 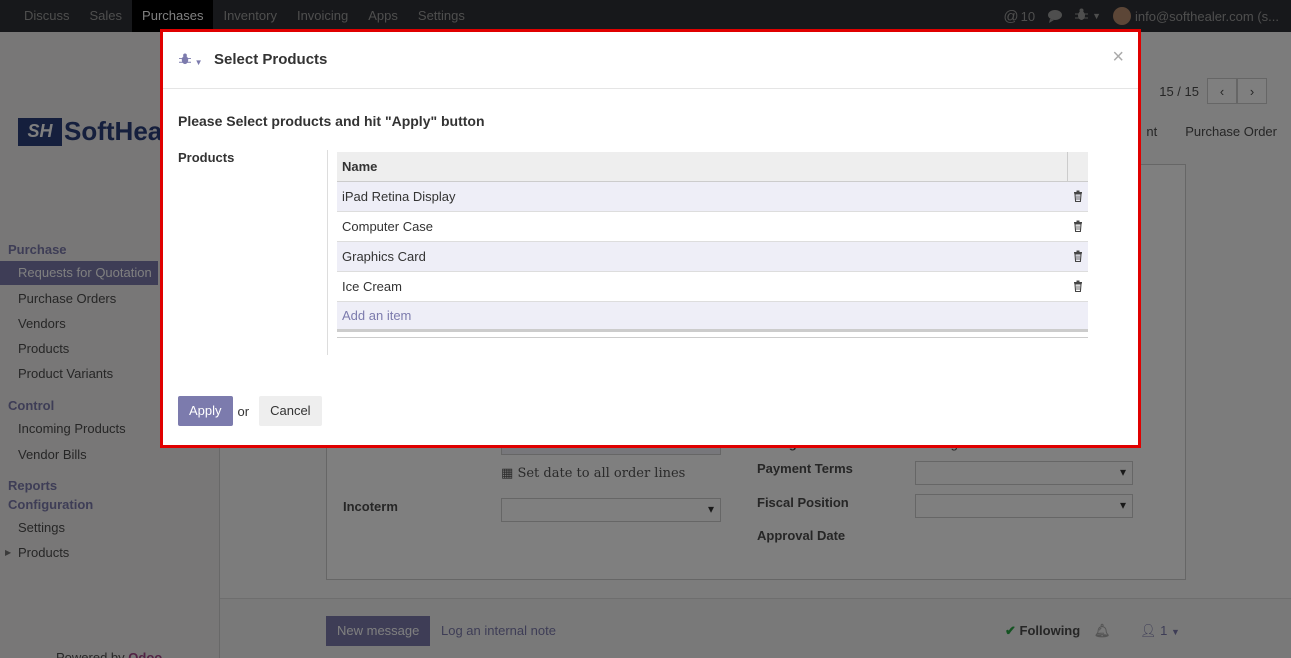 I want to click on modal-header: ▼ Select Products ×, so click(x=650, y=60).